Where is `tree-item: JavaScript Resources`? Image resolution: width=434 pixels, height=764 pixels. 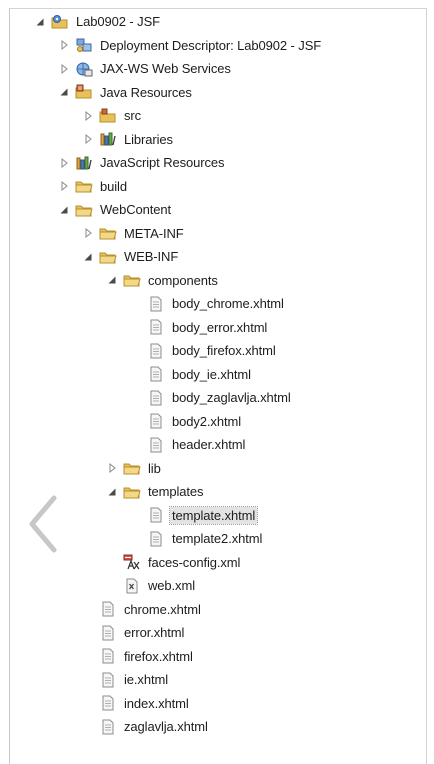 tree-item: JavaScript Resources is located at coordinates (217, 163).